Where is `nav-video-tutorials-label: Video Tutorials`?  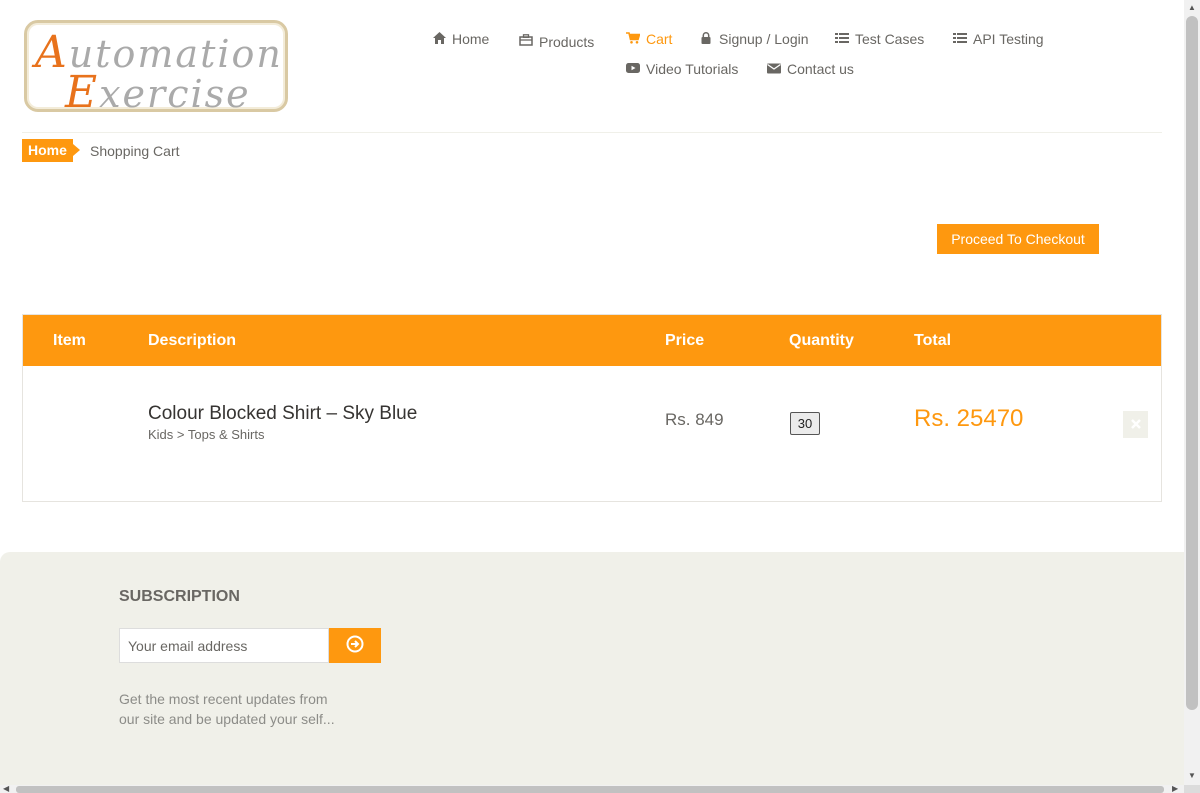
nav-video-tutorials-label: Video Tutorials is located at coordinates (692, 69).